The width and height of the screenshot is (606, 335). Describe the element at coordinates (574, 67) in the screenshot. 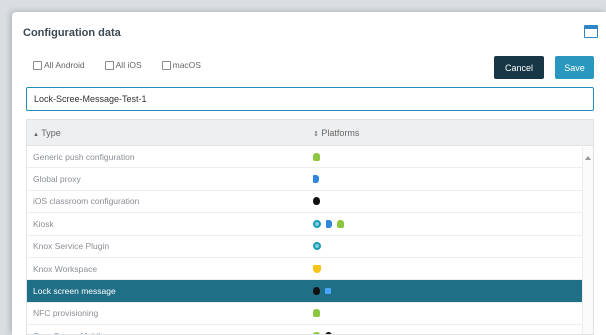

I see `save-button: Save` at that location.